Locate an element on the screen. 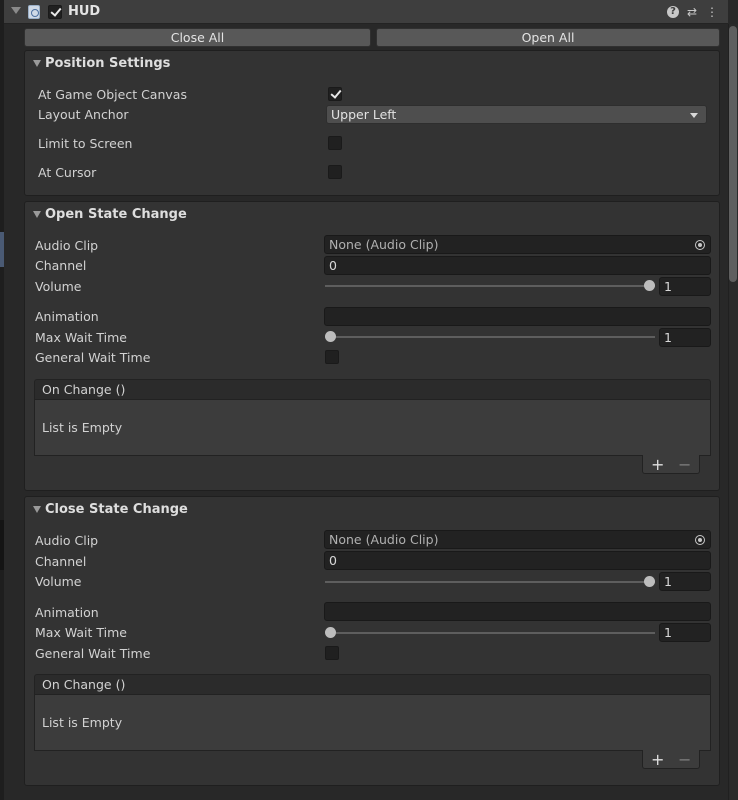 This screenshot has height=800, width=738. open-max-wait-field: 1 is located at coordinates (685, 337).